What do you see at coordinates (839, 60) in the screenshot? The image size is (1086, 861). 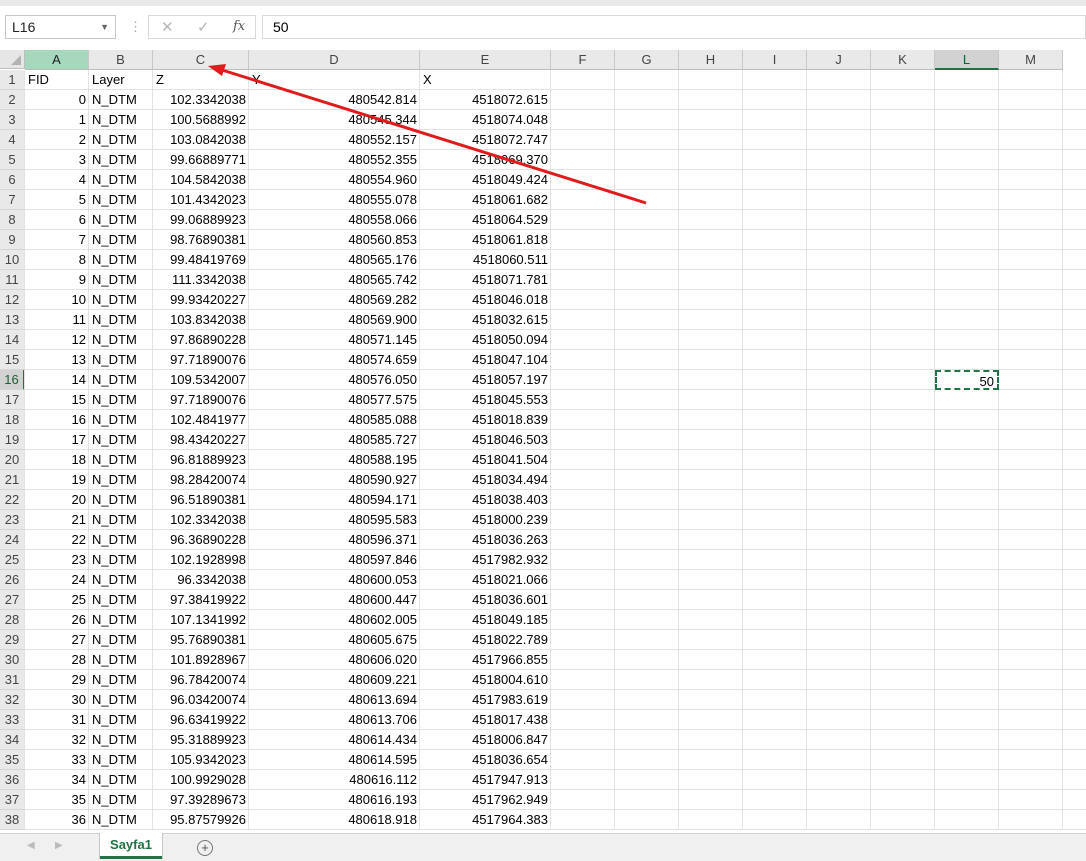 I see `column-header-j: J` at bounding box center [839, 60].